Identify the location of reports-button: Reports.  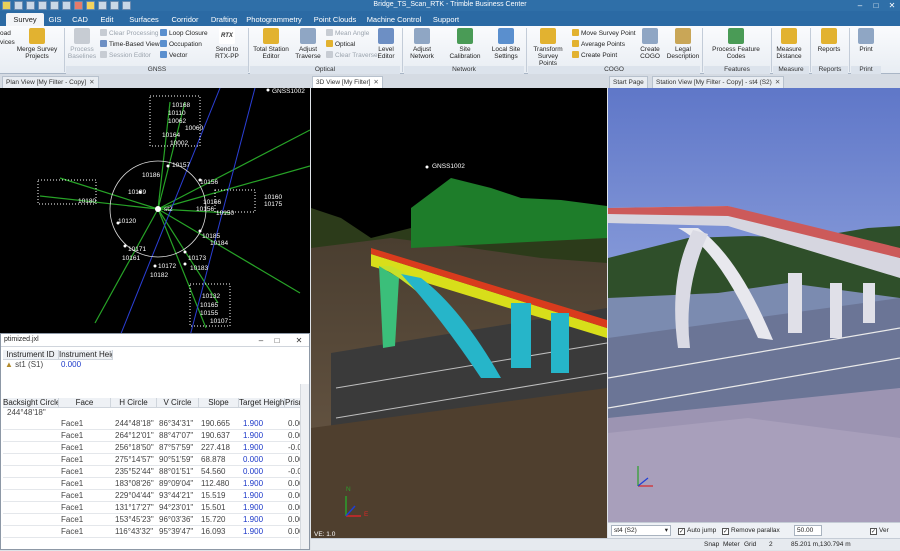
(829, 40).